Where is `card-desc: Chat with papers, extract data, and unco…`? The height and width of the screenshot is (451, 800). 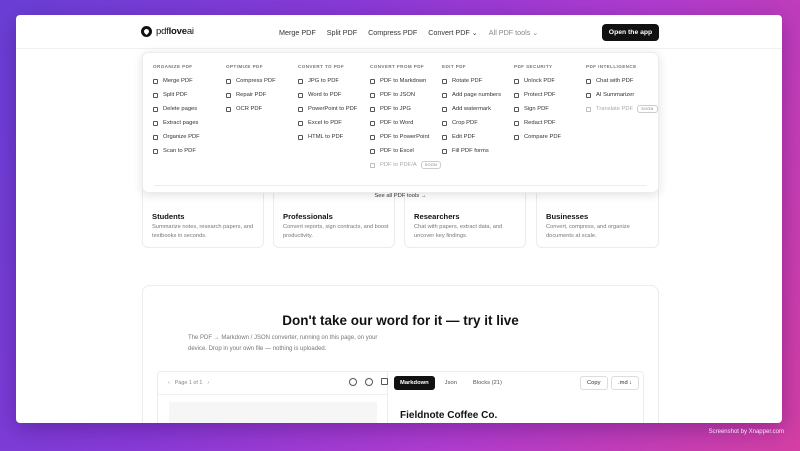 card-desc: Chat with papers, extract data, and unco… is located at coordinates (458, 231).